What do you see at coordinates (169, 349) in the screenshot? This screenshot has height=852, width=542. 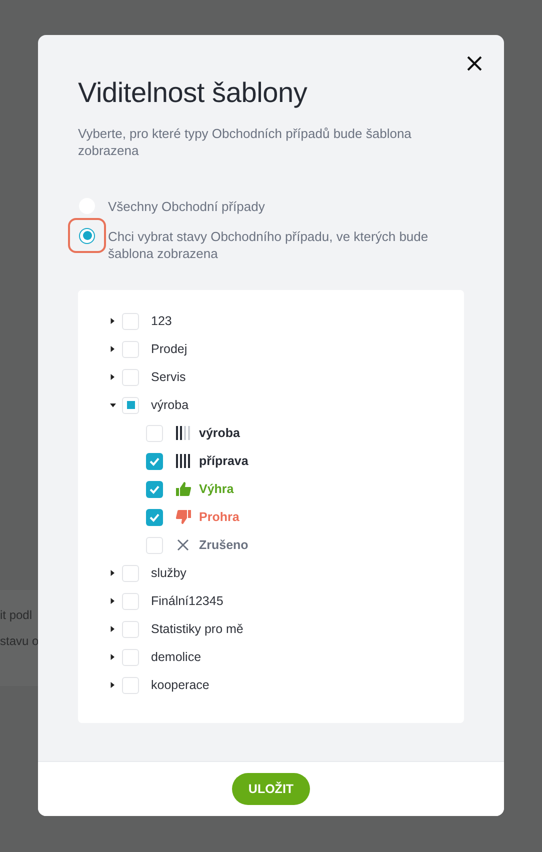 I see `tree-item-label: Prodej` at bounding box center [169, 349].